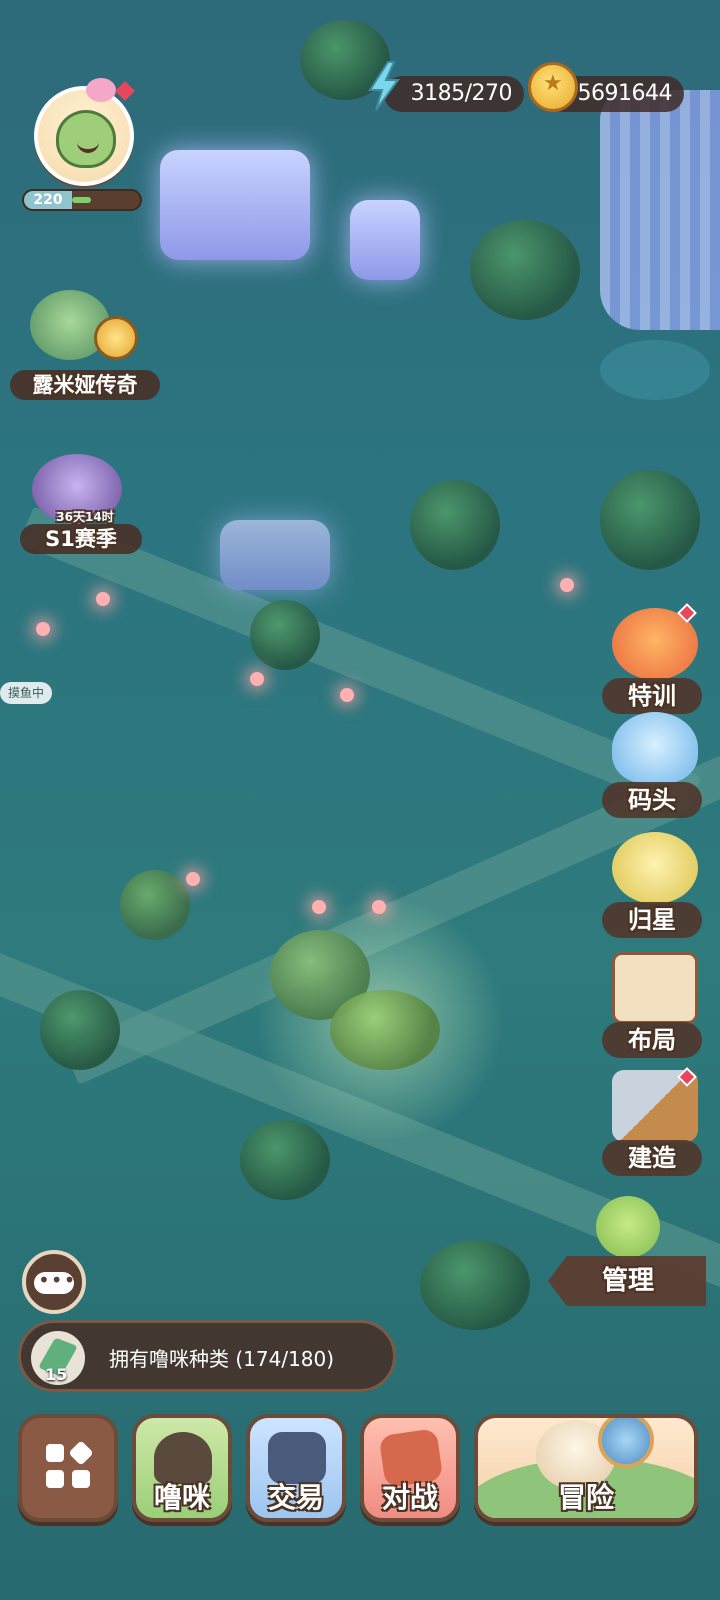 The height and width of the screenshot is (1600, 720). I want to click on pets-label: 噜咪, so click(181, 1497).